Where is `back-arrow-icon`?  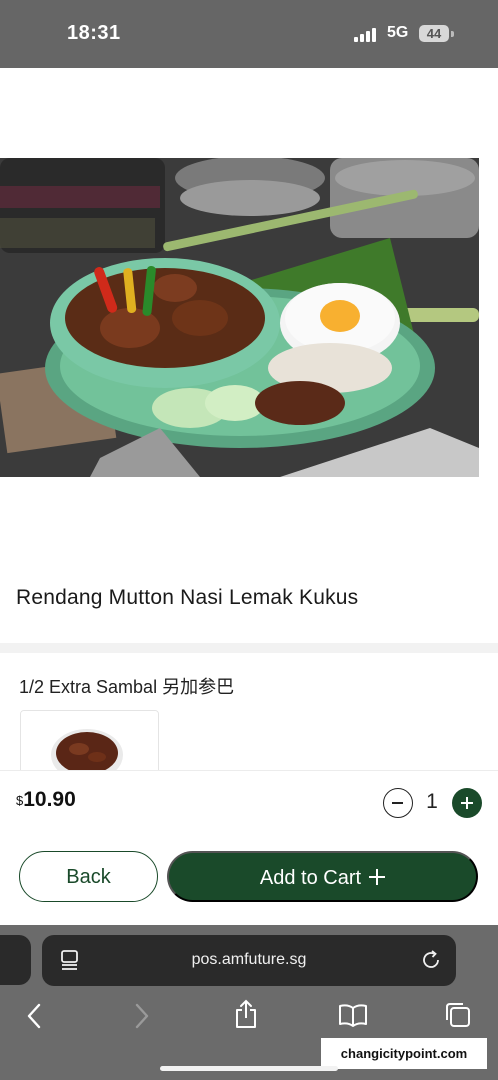
back-arrow-icon is located at coordinates (34, 1016).